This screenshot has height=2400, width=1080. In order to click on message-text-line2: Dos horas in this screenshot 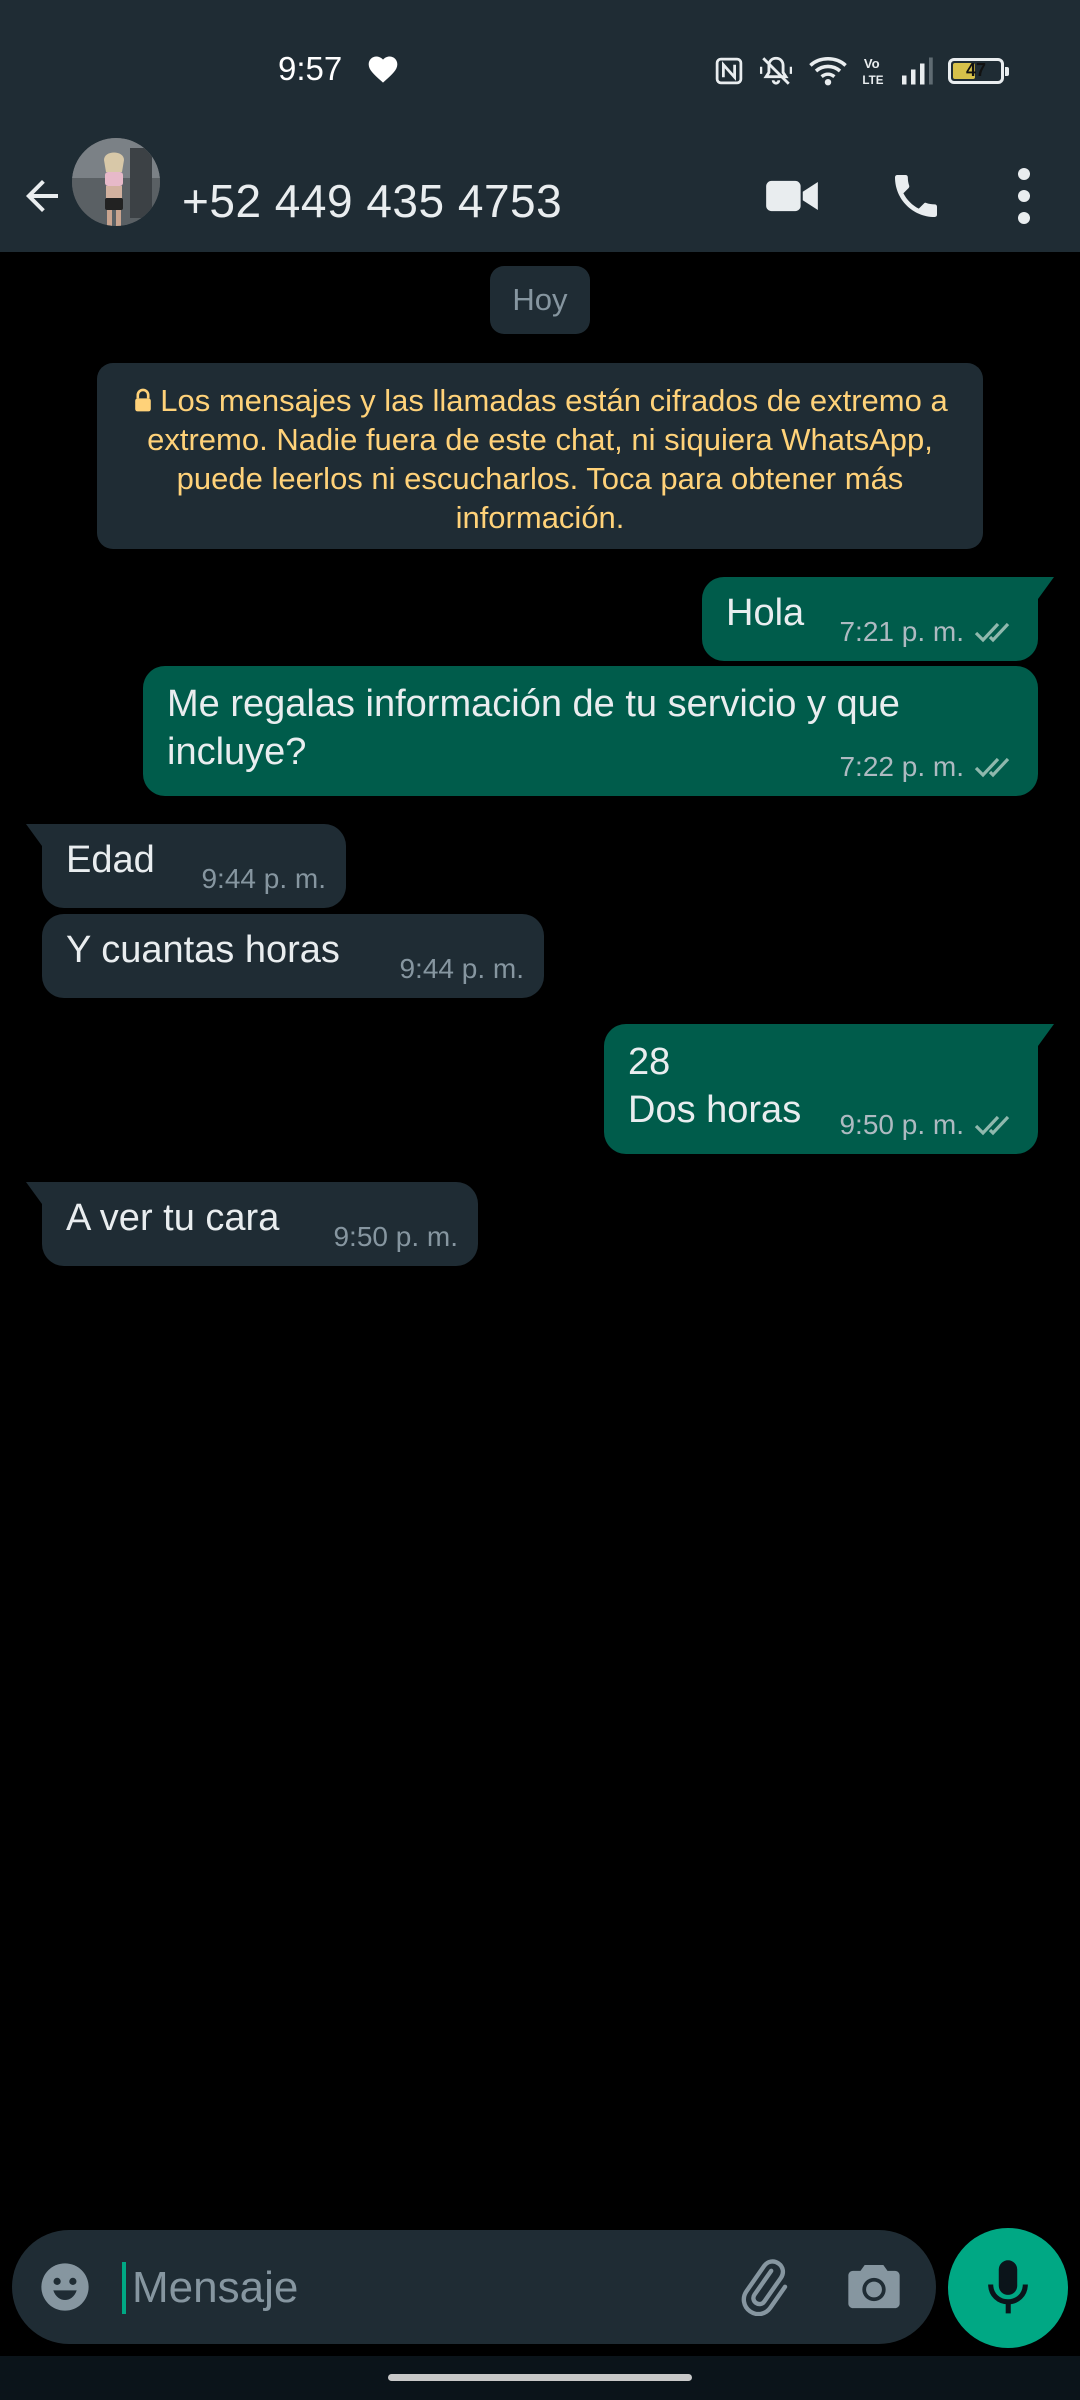, I will do `click(715, 1110)`.